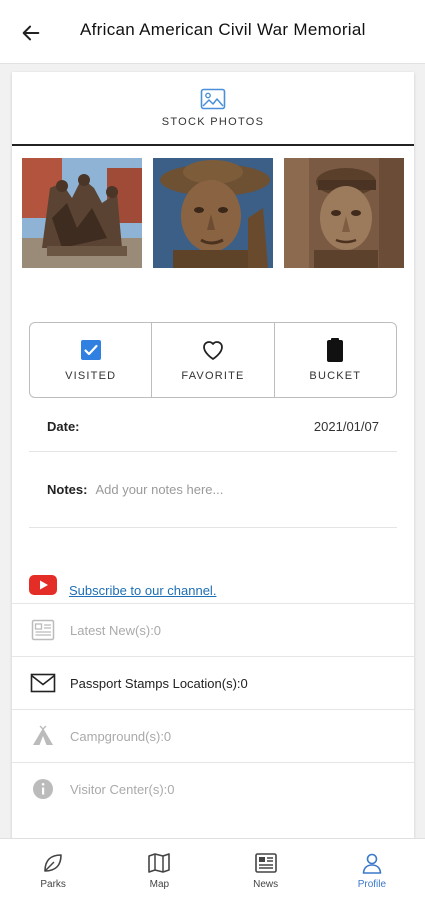 Image resolution: width=425 pixels, height=900 pixels. Describe the element at coordinates (53, 863) in the screenshot. I see `leaf-icon` at that location.